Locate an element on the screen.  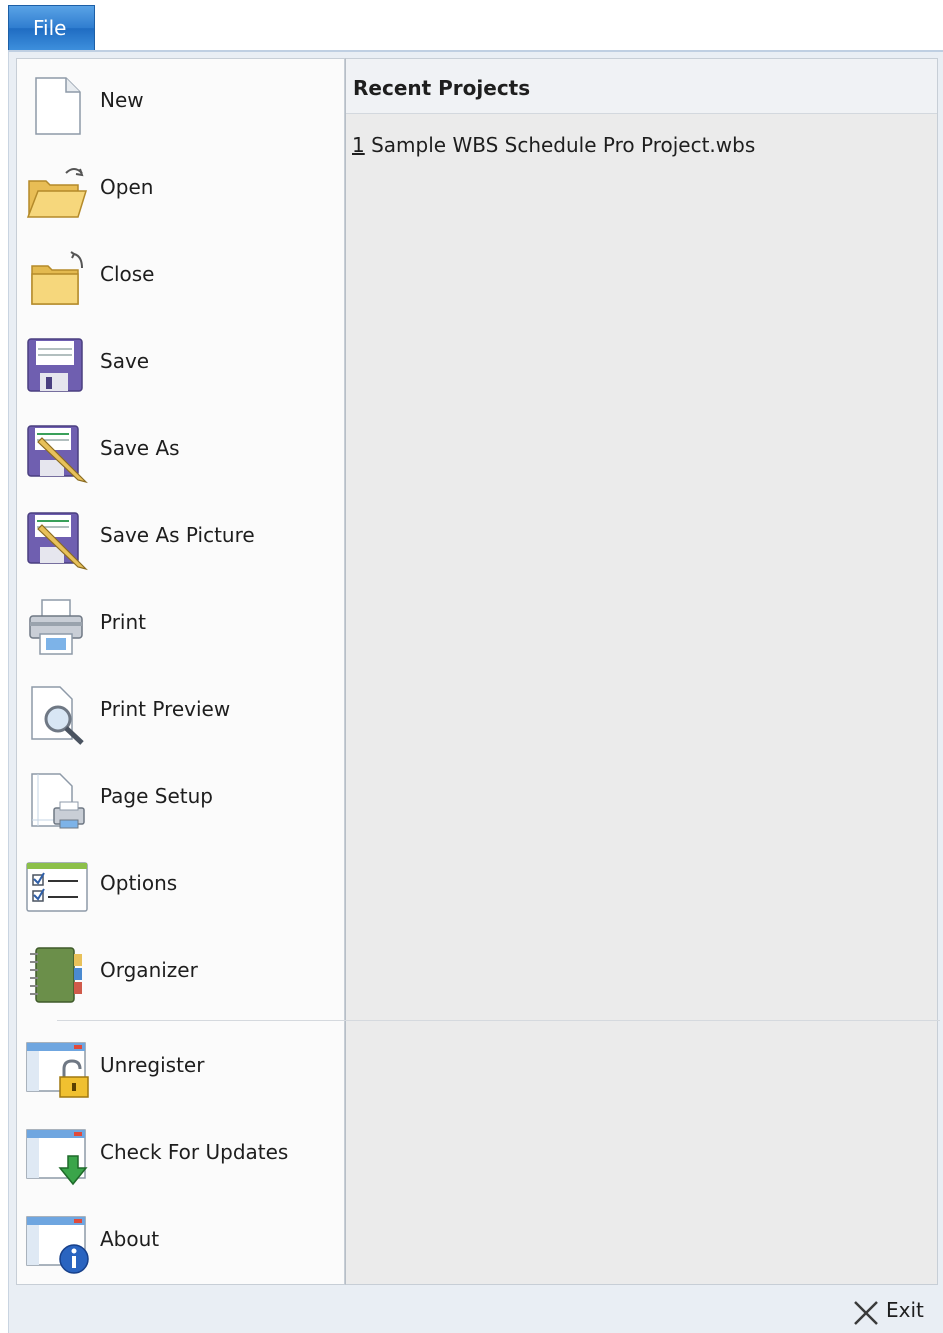
file-tab-label: File is located at coordinates (50, 28).